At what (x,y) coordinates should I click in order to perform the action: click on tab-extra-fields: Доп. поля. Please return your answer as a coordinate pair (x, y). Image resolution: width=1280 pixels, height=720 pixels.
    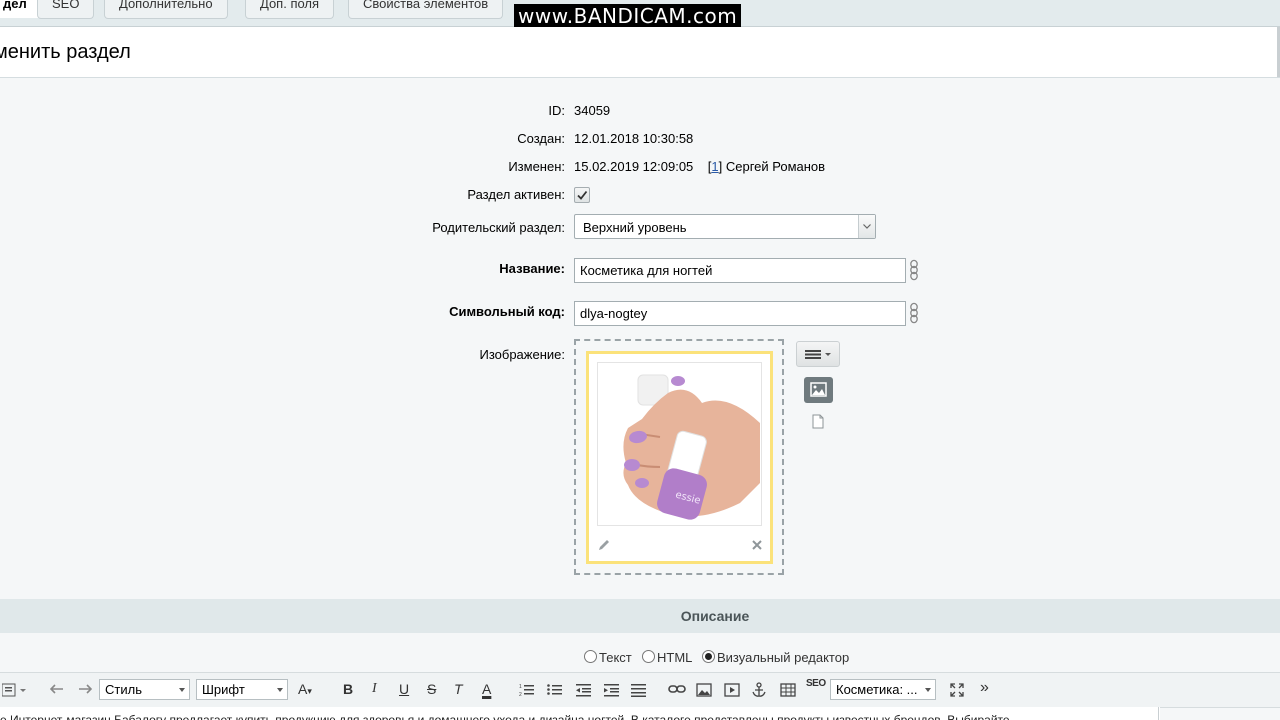
    Looking at the image, I should click on (290, 9).